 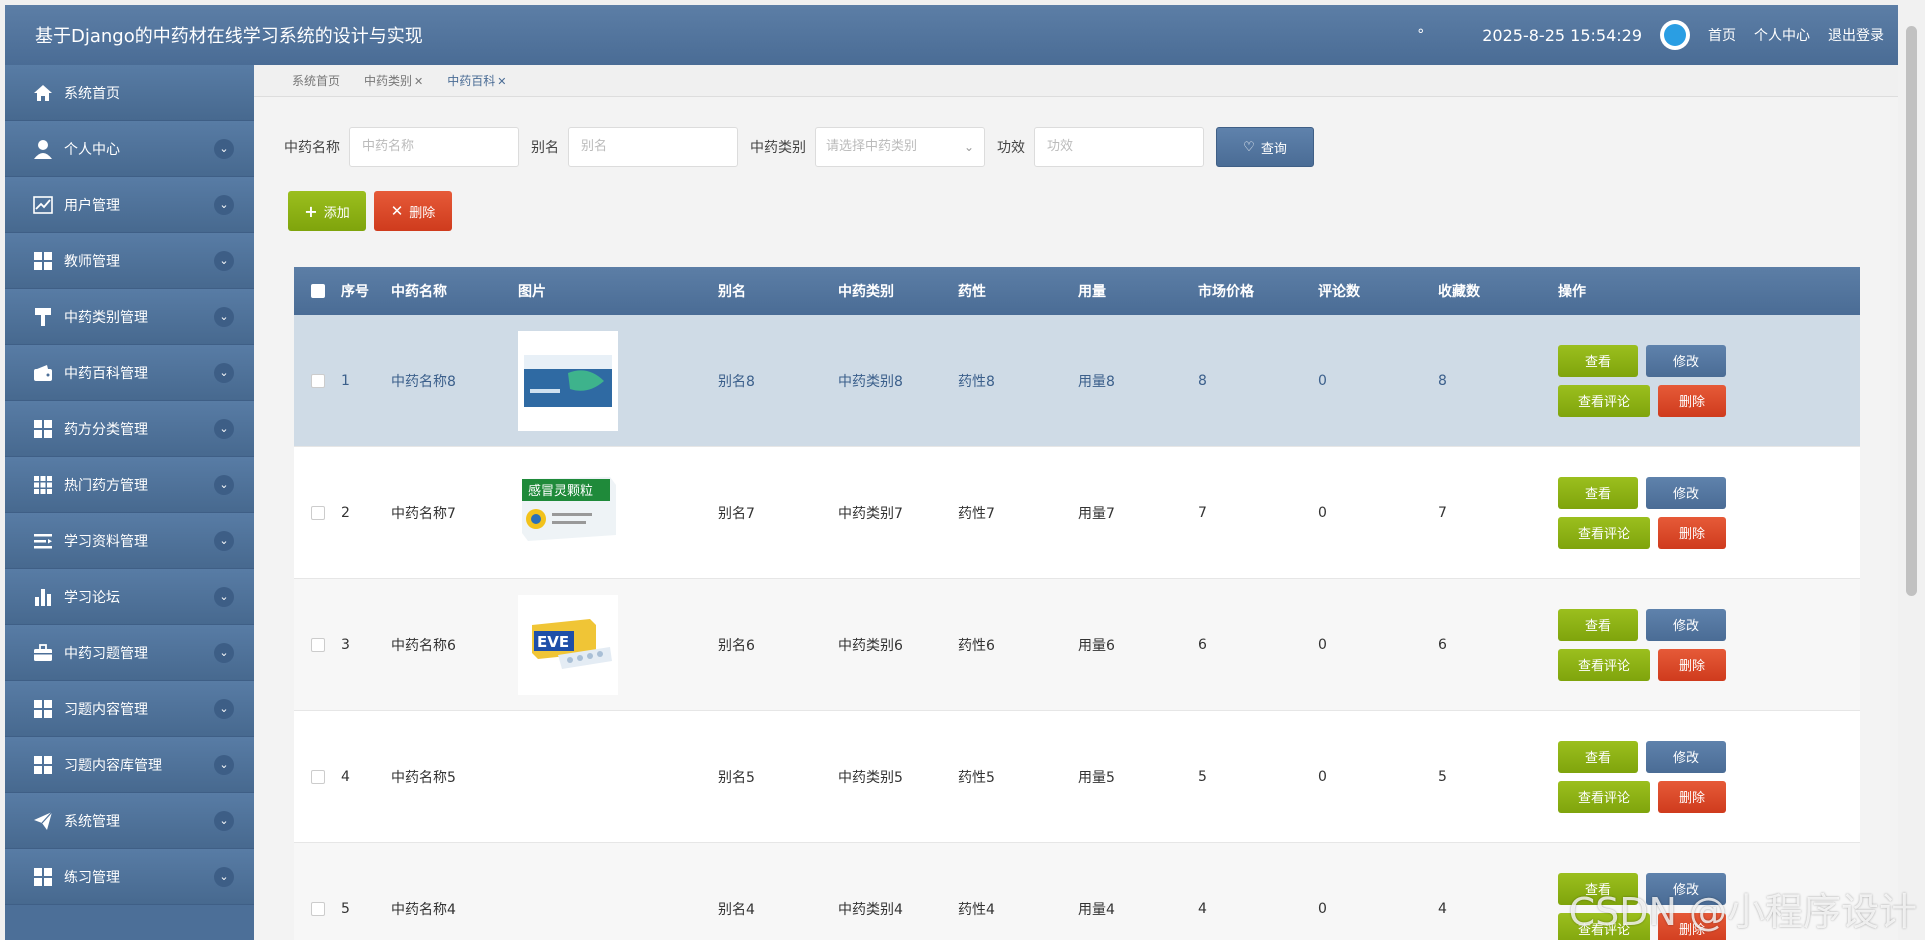 I want to click on sidebar-item-label: 系统首页, so click(x=92, y=93).